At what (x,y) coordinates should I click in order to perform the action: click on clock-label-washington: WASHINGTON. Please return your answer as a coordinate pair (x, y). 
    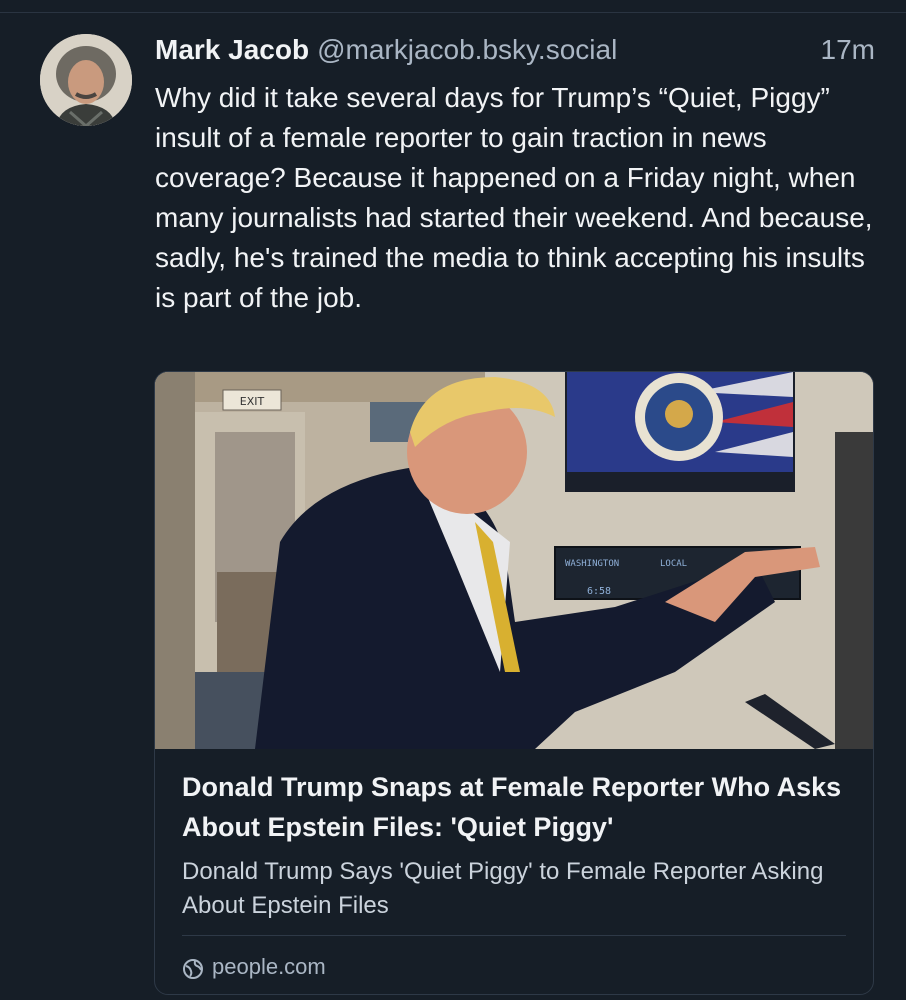
    Looking at the image, I should click on (592, 564).